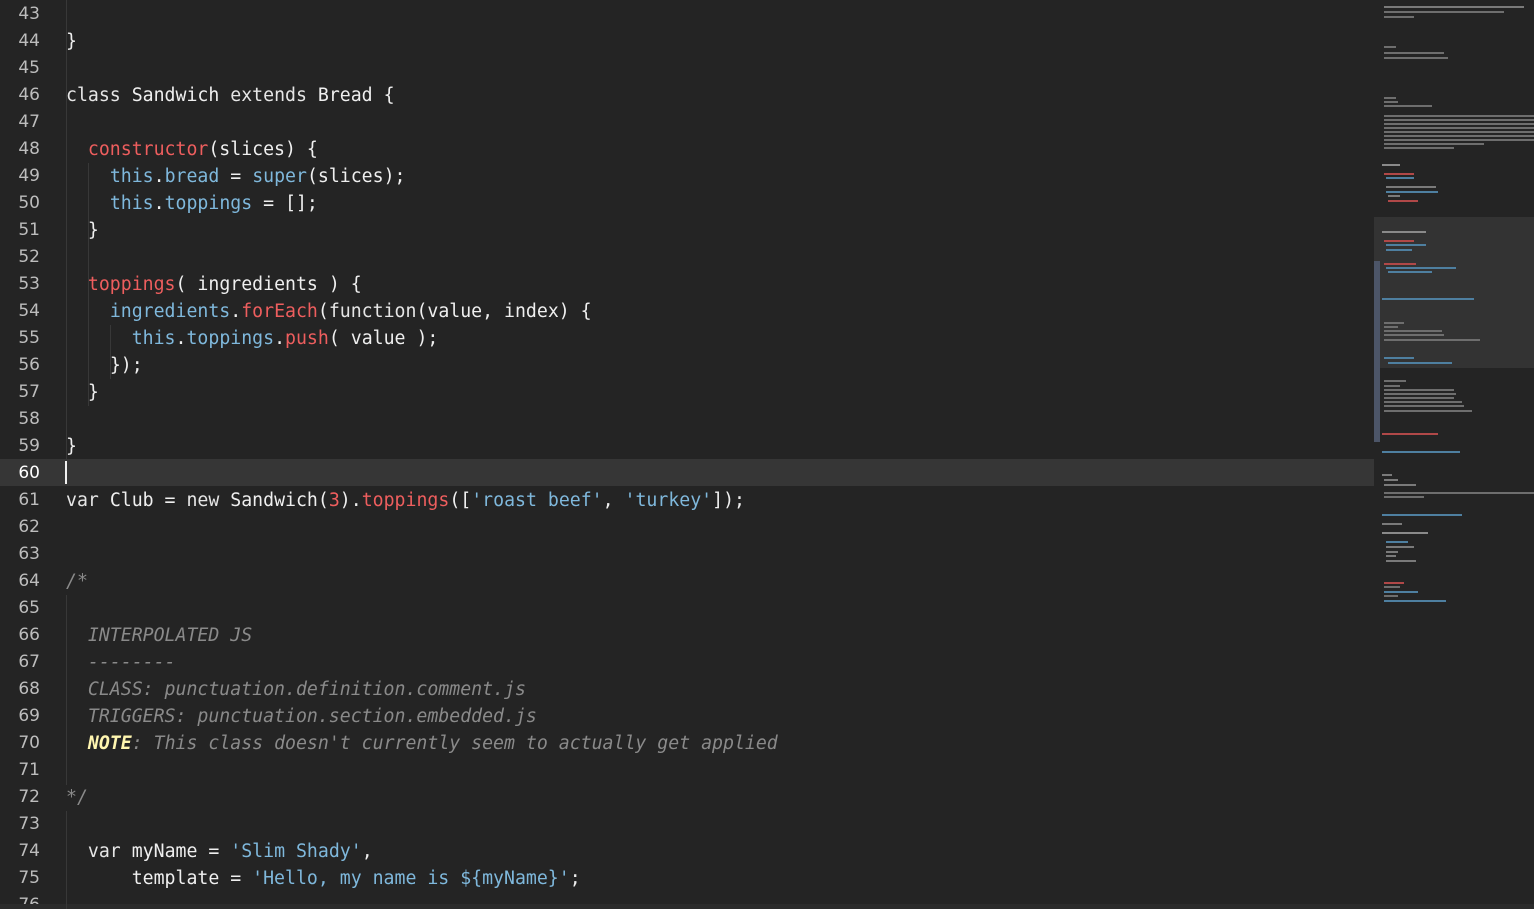 This screenshot has width=1534, height=909. I want to click on code-line: class Sandwich extends Bread {, so click(230, 95).